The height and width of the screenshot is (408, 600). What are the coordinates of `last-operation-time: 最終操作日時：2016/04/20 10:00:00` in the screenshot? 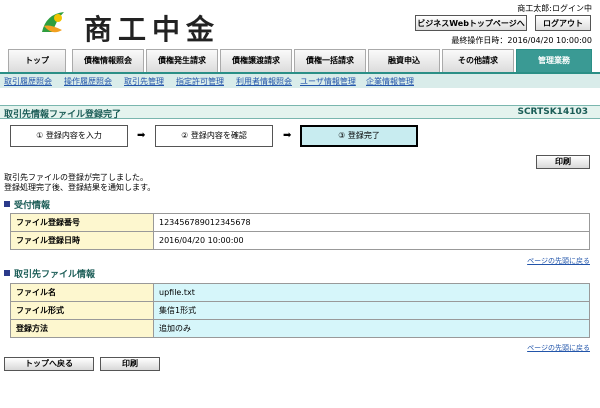 It's located at (521, 40).